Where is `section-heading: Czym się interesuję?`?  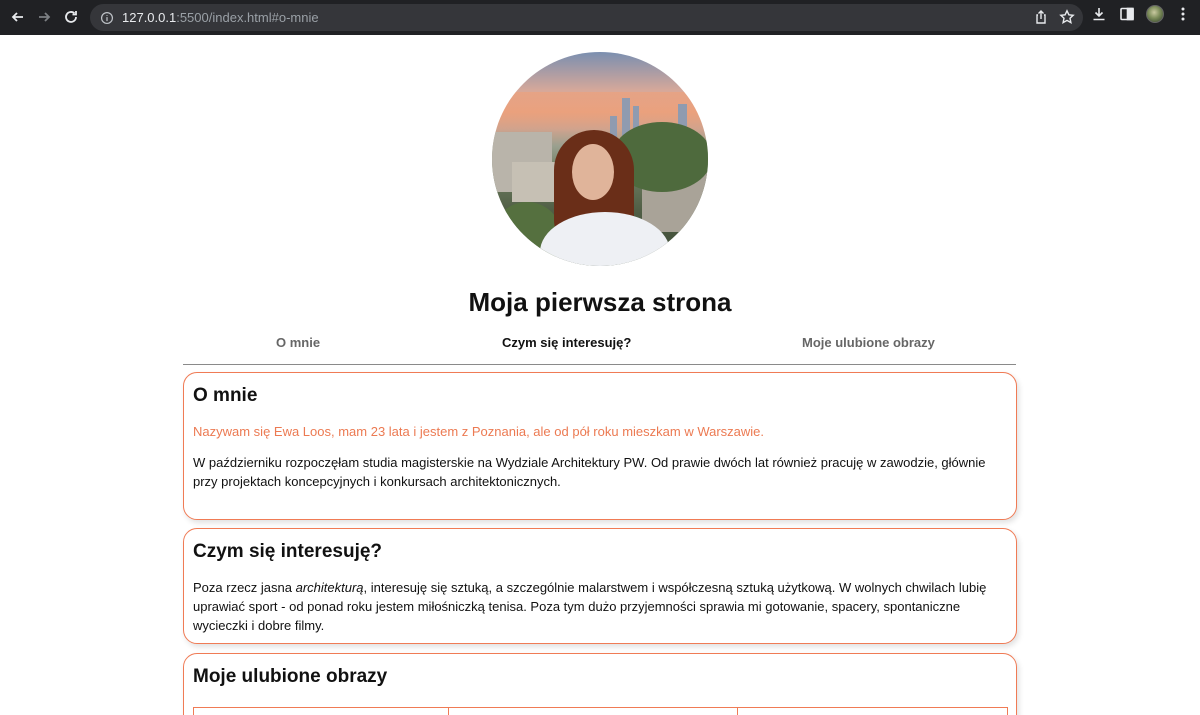
section-heading: Czym się interesuję? is located at coordinates (288, 551).